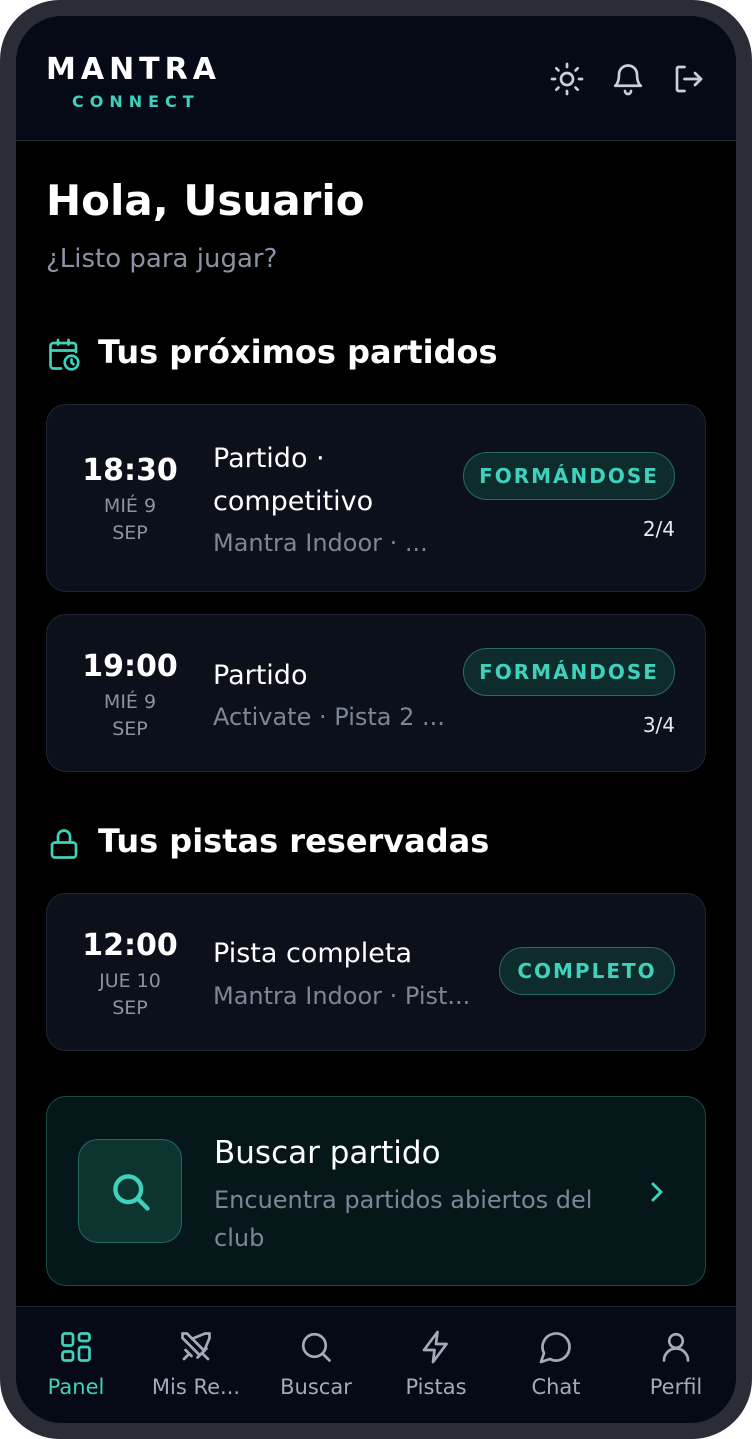 The image size is (752, 1439). I want to click on search-card-title: Buscar partido, so click(327, 1153).